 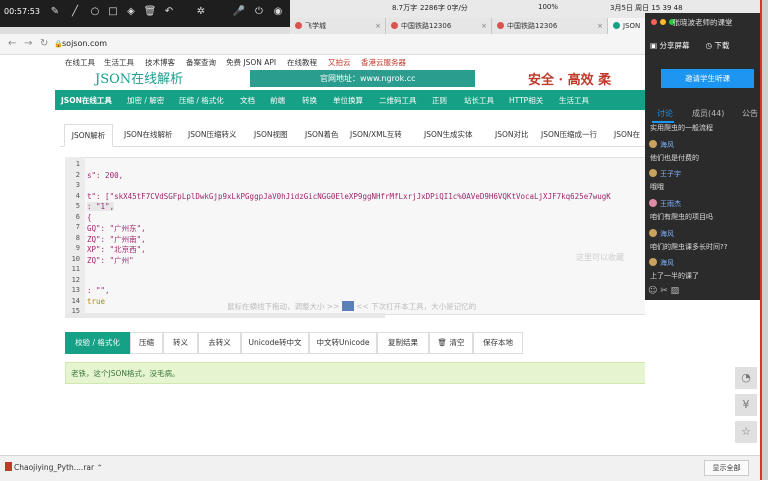 I want to click on pen-icon: ✎, so click(x=55, y=12).